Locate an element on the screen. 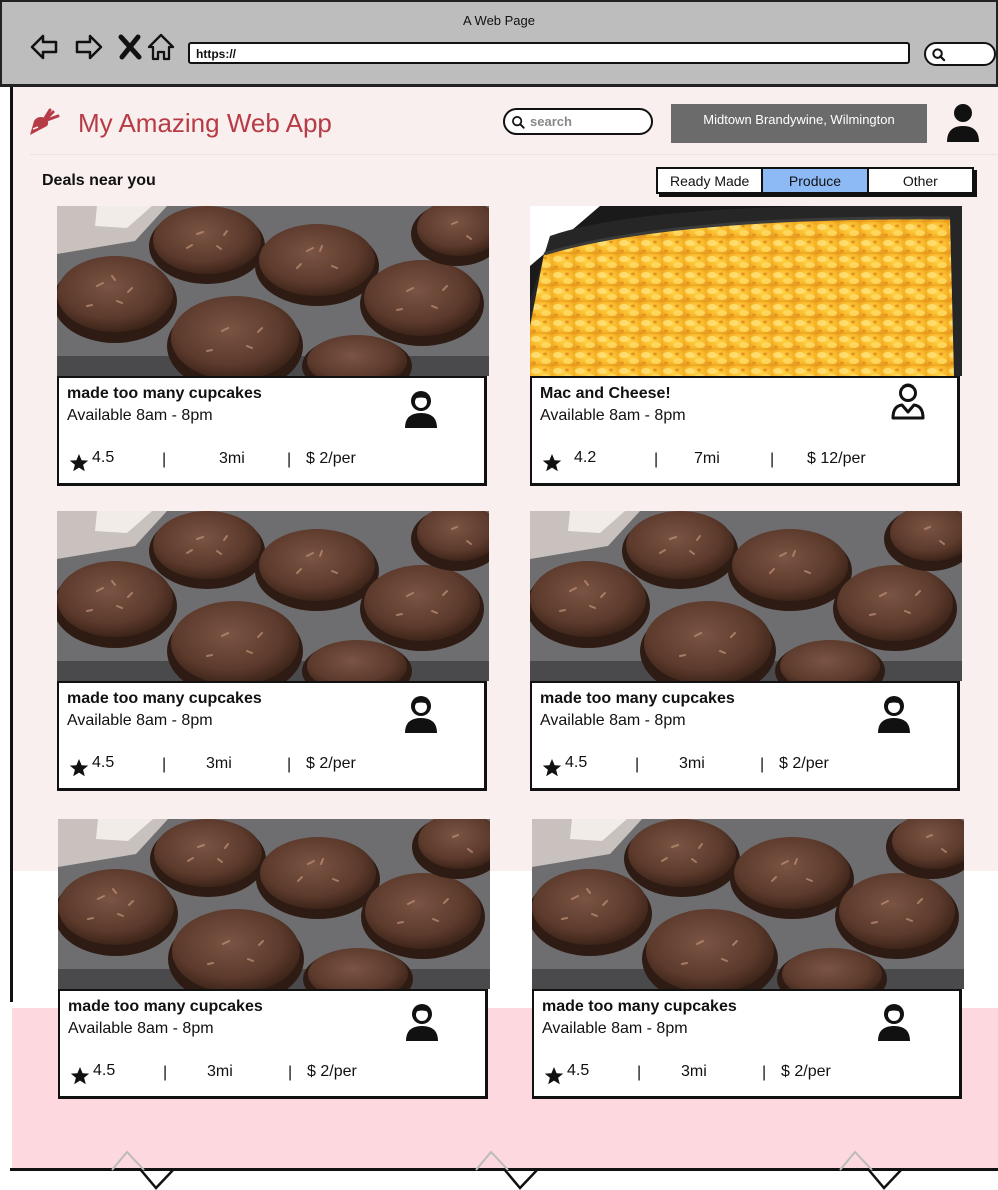 This screenshot has width=998, height=1190. tab-produce: Produce is located at coordinates (816, 180).